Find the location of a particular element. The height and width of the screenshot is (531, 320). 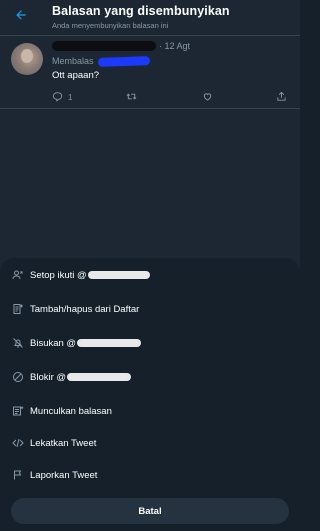

arrow-left-icon is located at coordinates (21, 17).